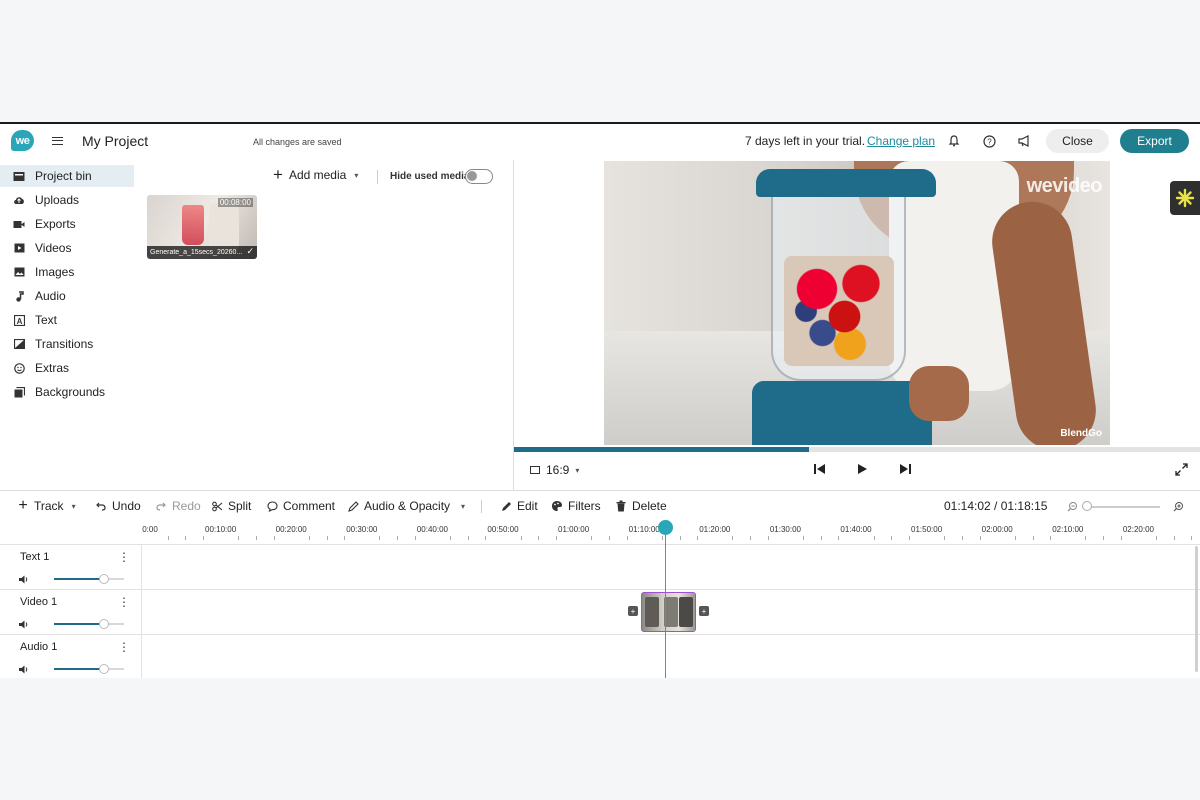 The image size is (1200, 800). Describe the element at coordinates (857, 449) in the screenshot. I see `playback-progress-bar` at that location.